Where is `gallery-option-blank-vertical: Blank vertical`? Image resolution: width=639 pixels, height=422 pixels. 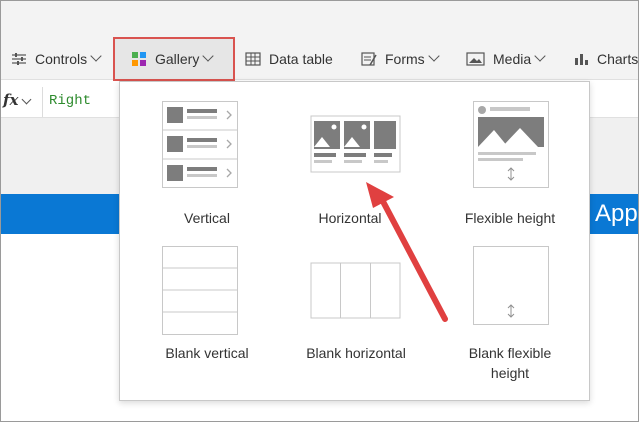 gallery-option-blank-vertical: Blank vertical is located at coordinates (207, 304).